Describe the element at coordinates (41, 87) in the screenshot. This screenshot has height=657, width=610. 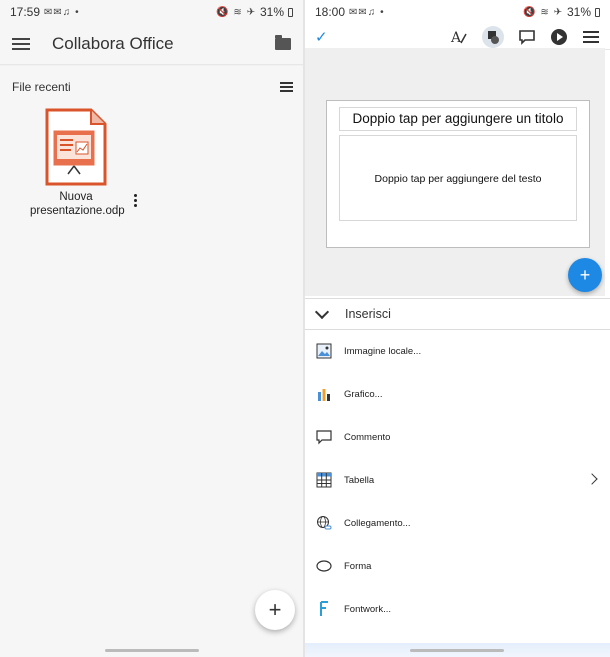
I see `recent-files-label: File recenti` at that location.